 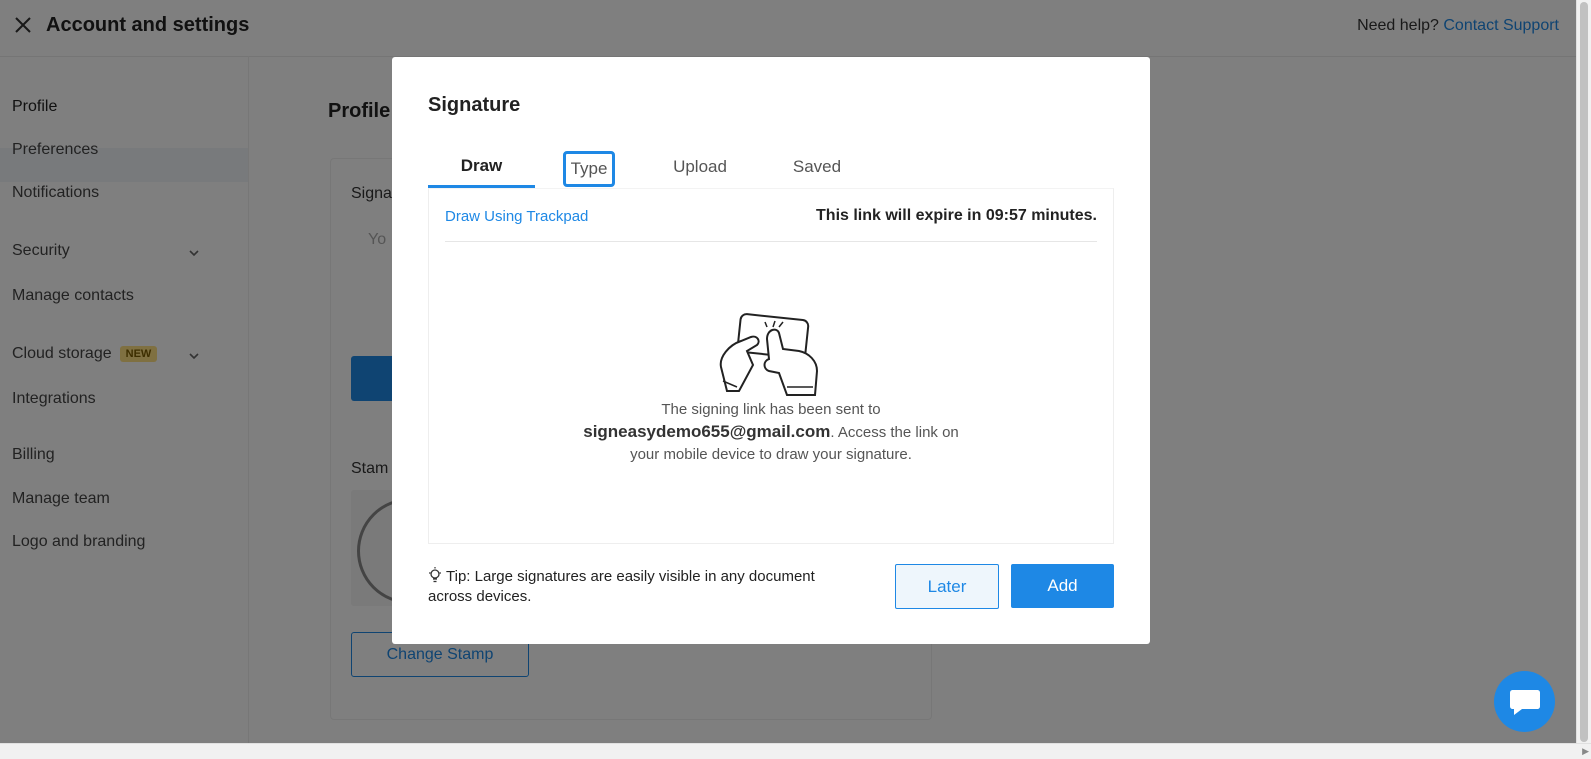 What do you see at coordinates (817, 167) in the screenshot?
I see `tab-saved: Saved` at bounding box center [817, 167].